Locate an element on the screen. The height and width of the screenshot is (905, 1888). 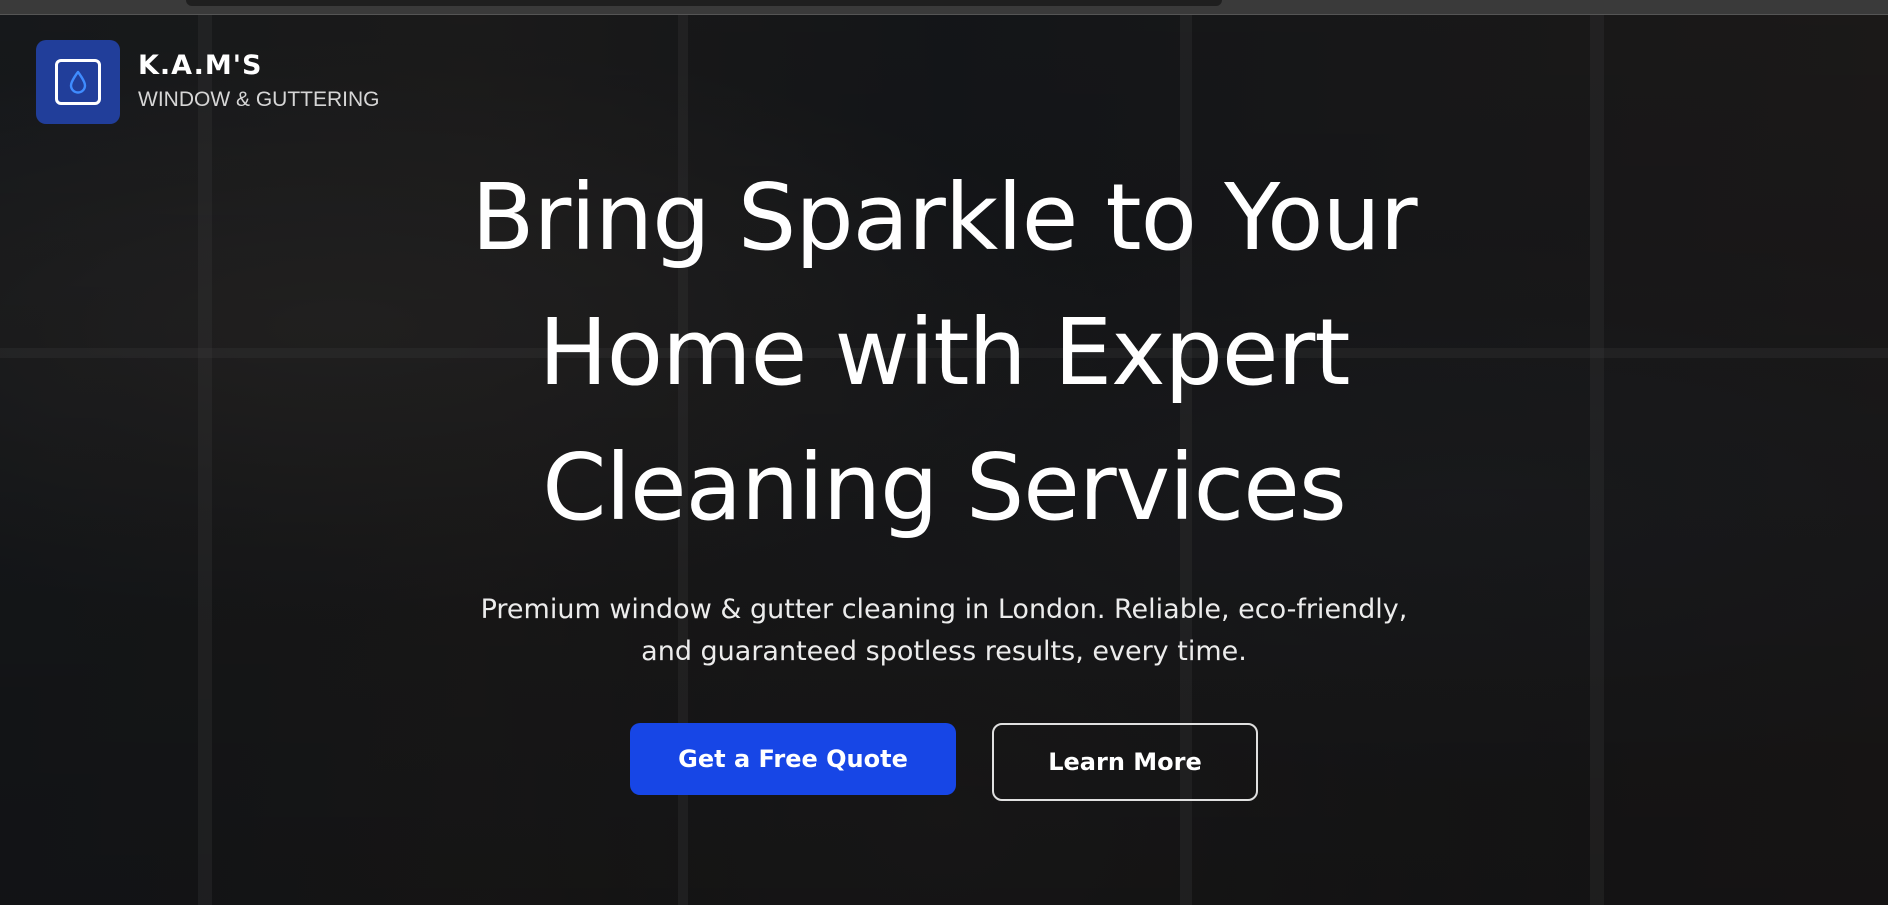
learn-more-button: Learn More is located at coordinates (1125, 762).